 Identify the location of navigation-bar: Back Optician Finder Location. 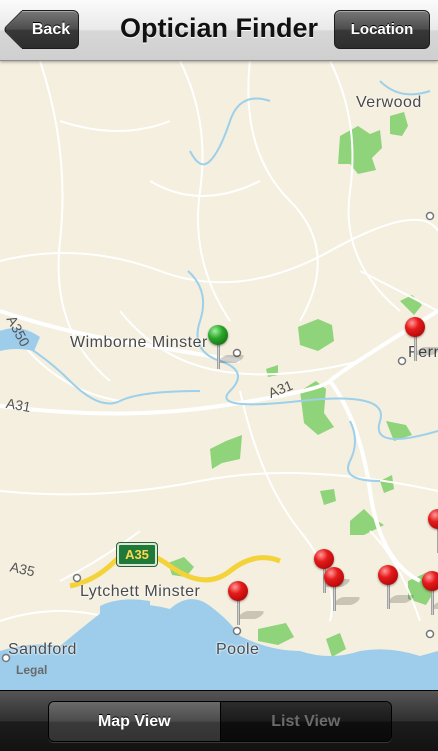
(219, 30).